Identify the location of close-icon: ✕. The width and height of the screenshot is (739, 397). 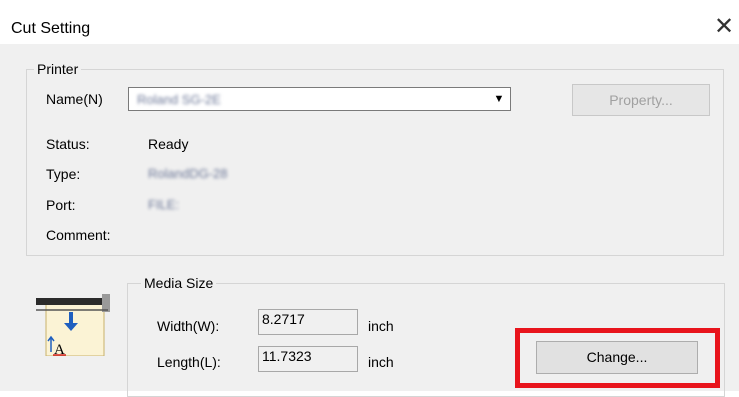
(724, 27).